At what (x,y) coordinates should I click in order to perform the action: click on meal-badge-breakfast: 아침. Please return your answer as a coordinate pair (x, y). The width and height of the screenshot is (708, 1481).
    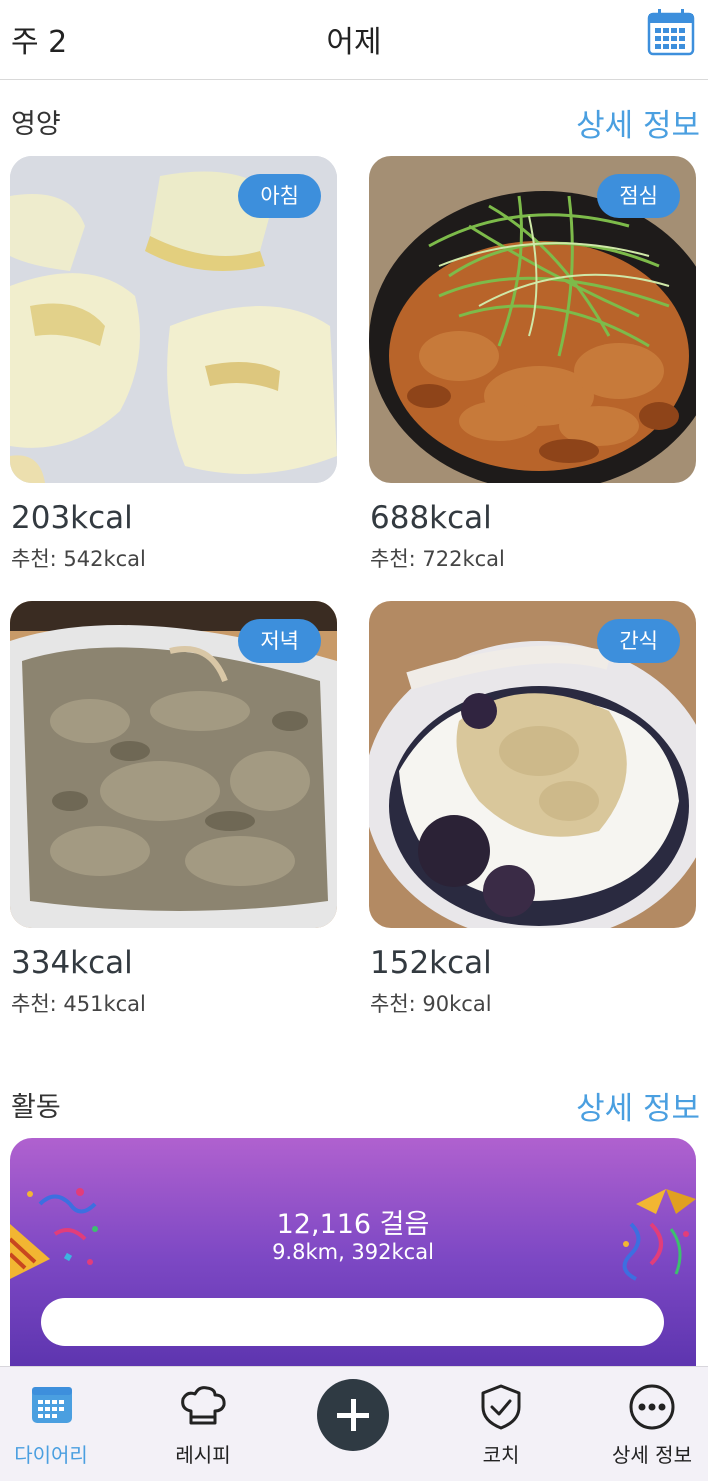
    Looking at the image, I should click on (279, 196).